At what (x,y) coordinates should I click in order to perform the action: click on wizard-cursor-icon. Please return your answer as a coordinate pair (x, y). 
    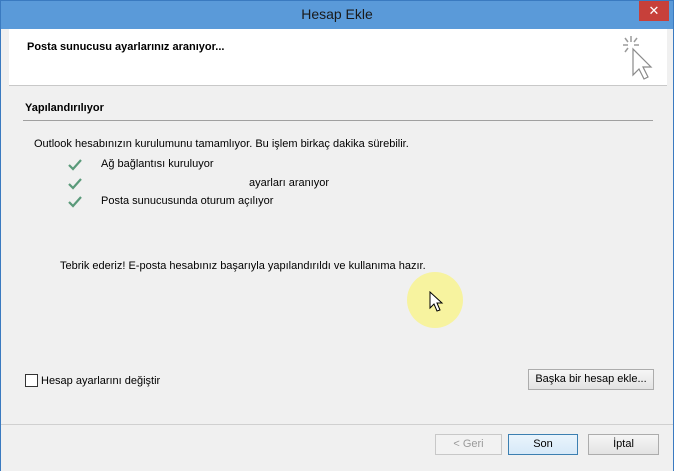
    Looking at the image, I should click on (638, 58).